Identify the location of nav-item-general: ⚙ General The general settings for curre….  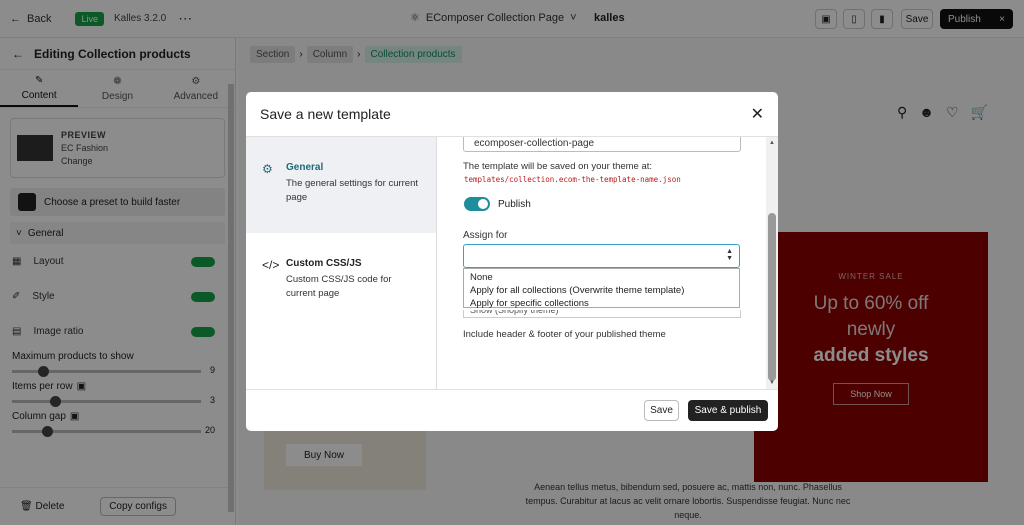
(341, 185).